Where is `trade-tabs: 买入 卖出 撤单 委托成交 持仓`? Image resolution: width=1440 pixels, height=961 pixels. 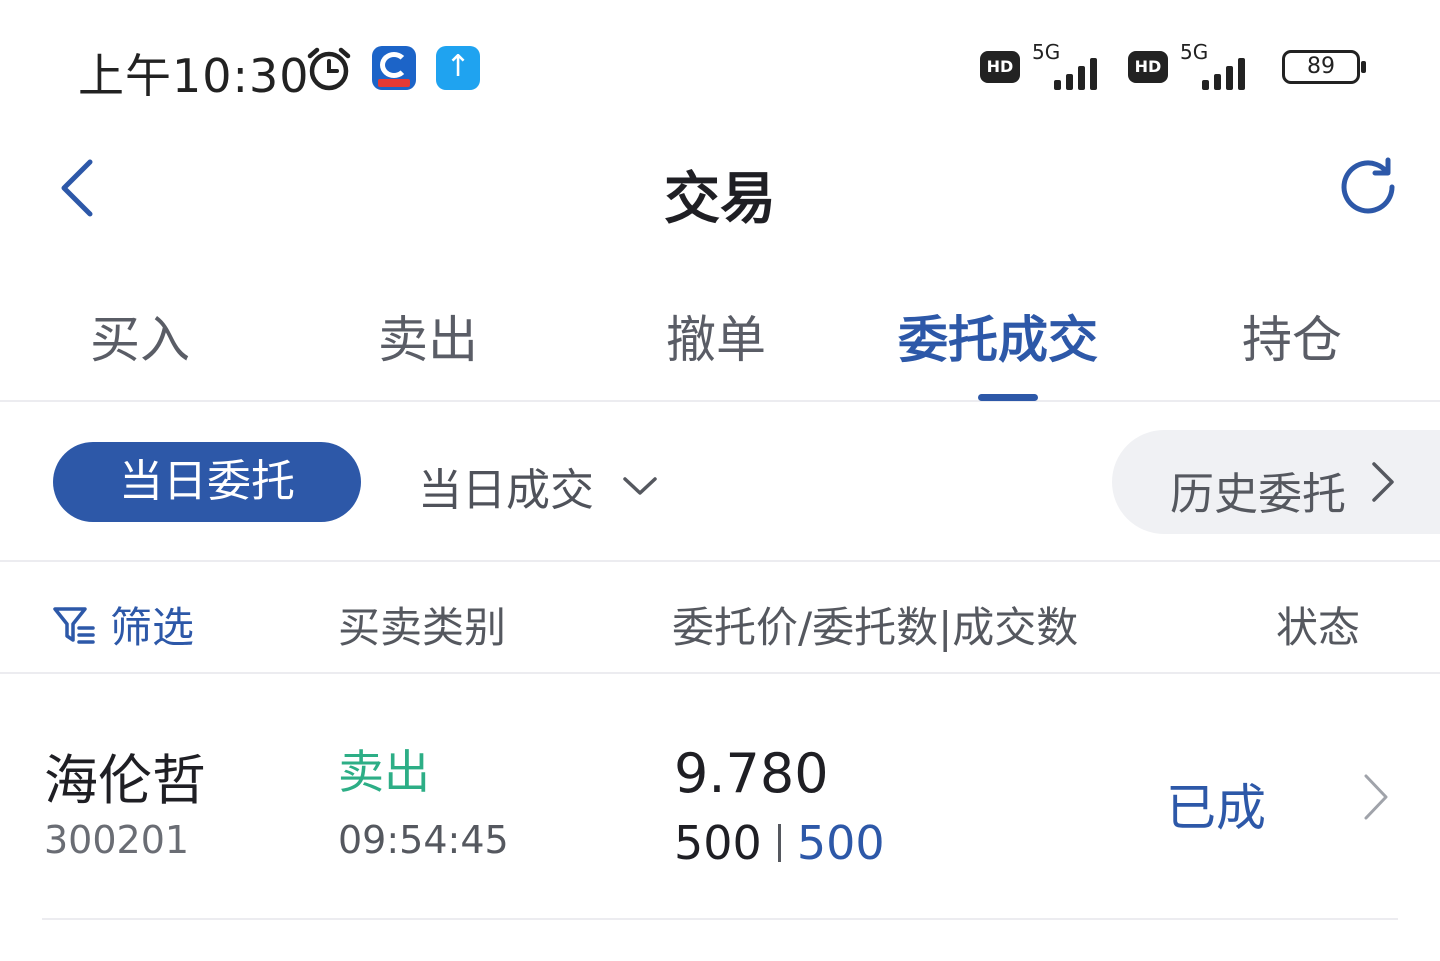 trade-tabs: 买入 卖出 撤单 委托成交 持仓 is located at coordinates (720, 336).